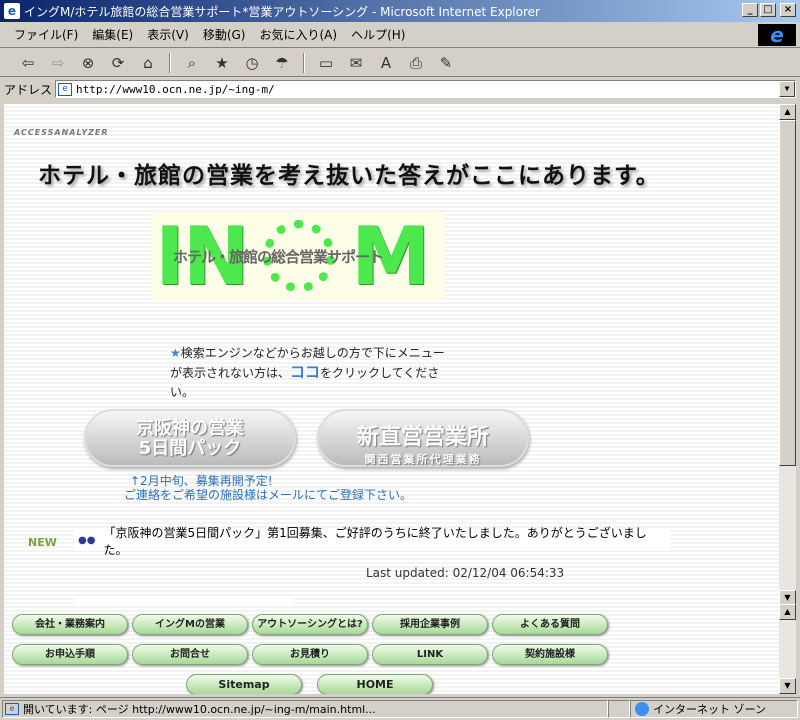 This screenshot has height=720, width=800. Describe the element at coordinates (787, 89) in the screenshot. I see `address-dropdown-icon: ▼` at that location.